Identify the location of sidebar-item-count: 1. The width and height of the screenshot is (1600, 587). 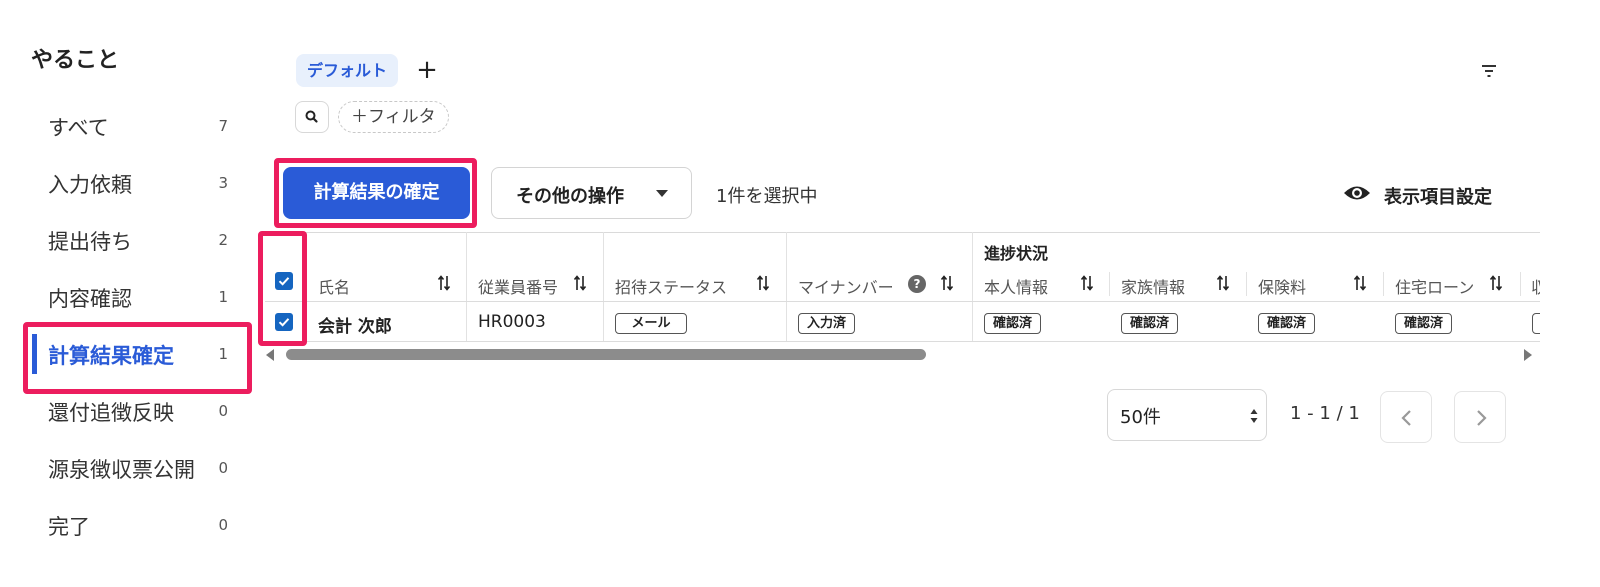
(223, 297).